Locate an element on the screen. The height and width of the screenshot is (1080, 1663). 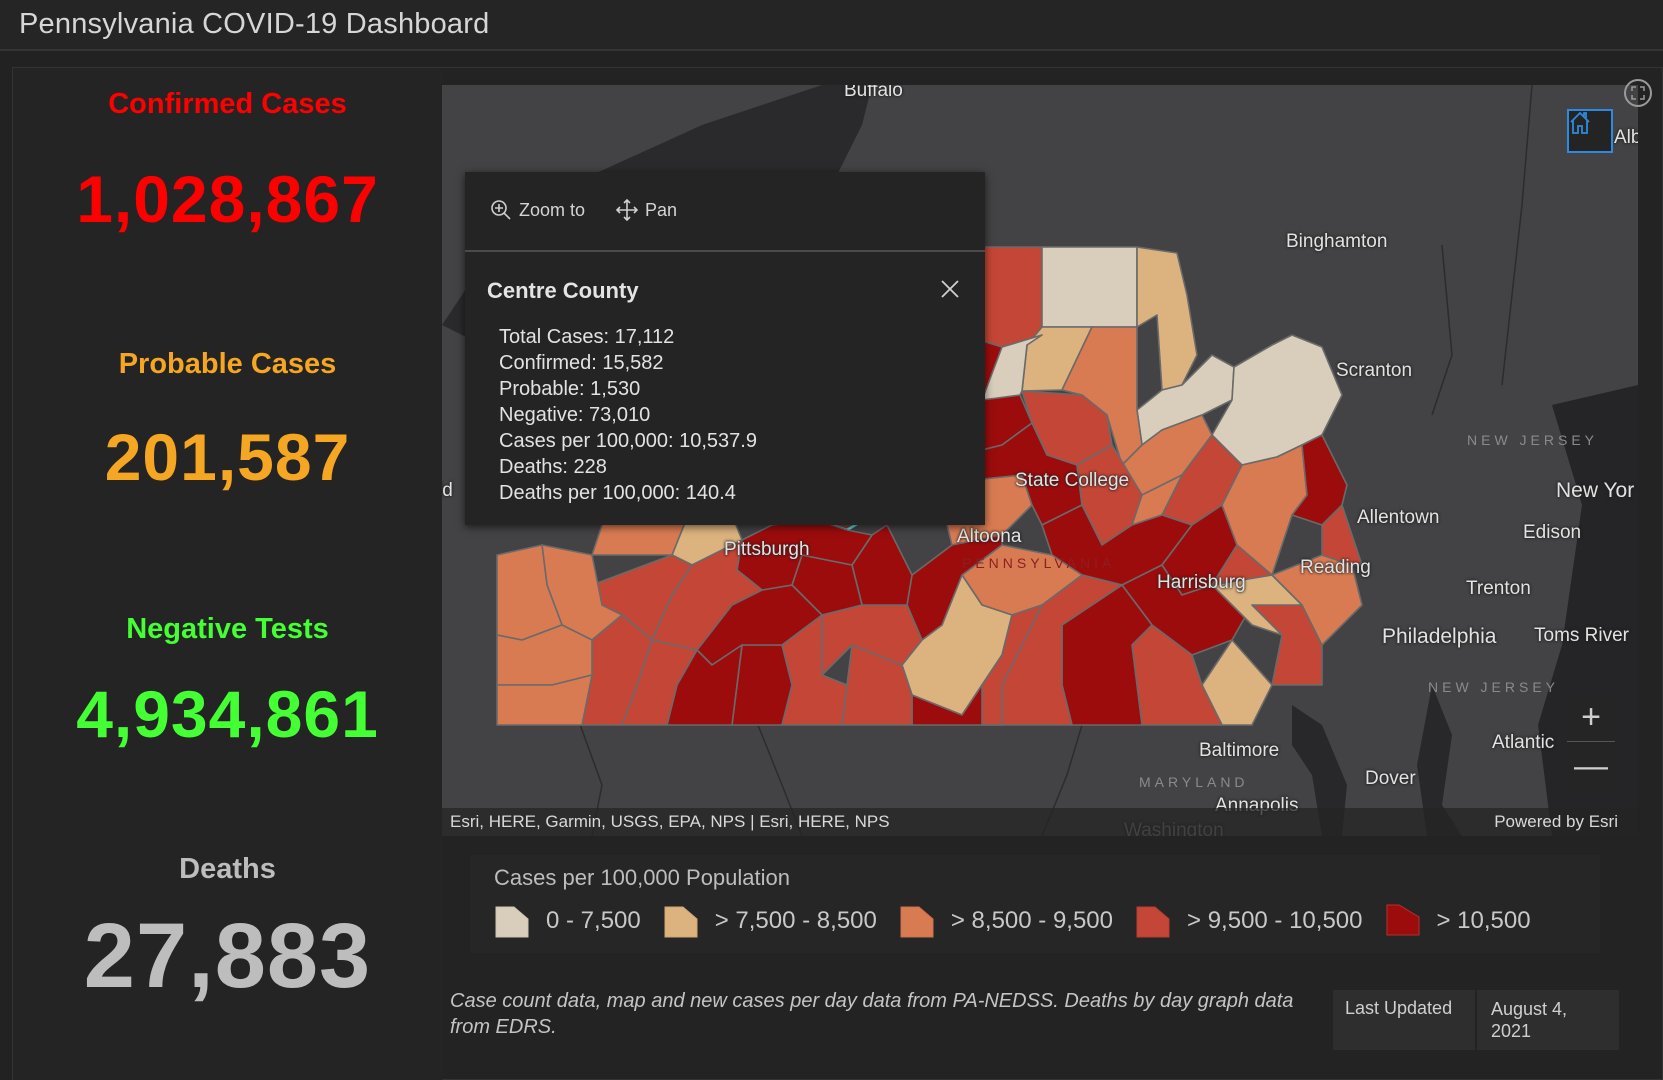
zoom-to-label: Zoom to is located at coordinates (552, 209).